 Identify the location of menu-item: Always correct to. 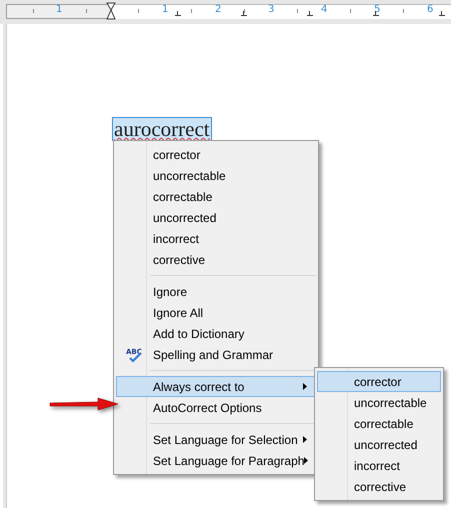
(216, 386).